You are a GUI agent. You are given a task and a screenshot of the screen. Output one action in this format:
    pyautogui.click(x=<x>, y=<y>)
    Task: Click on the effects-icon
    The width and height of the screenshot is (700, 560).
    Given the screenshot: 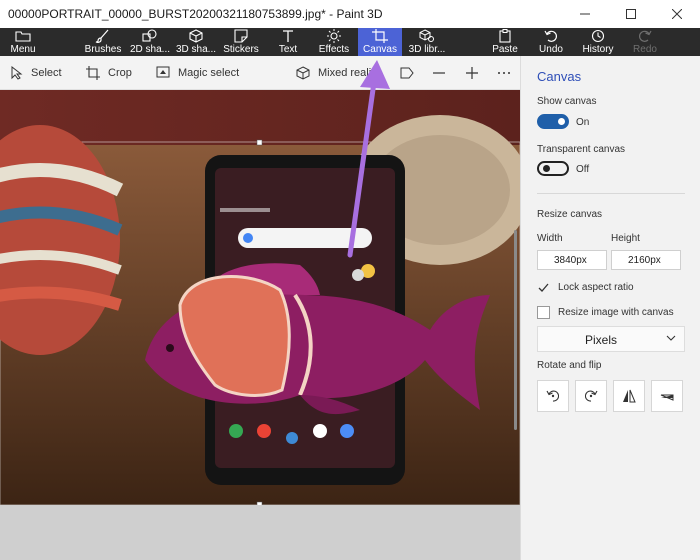 What is the action you would take?
    pyautogui.click(x=334, y=36)
    